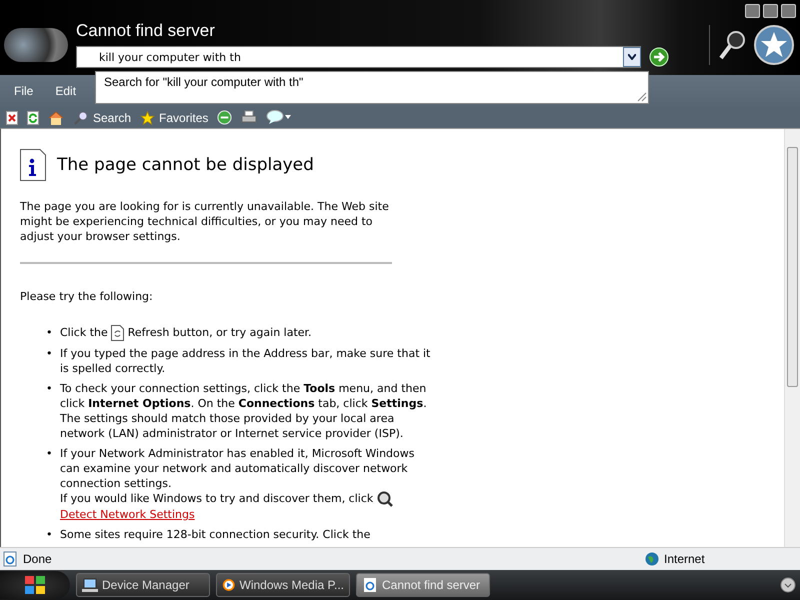 This screenshot has width=800, height=600. Describe the element at coordinates (102, 117) in the screenshot. I see `search-button: Search` at that location.